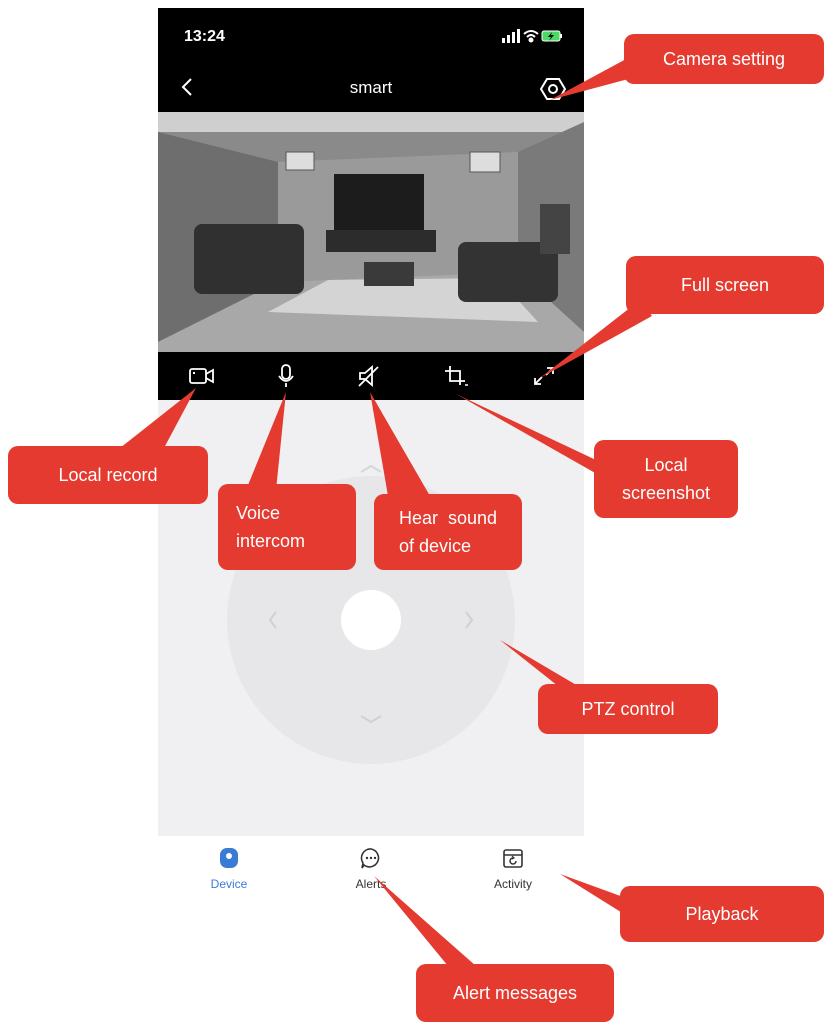 The height and width of the screenshot is (1022, 824). I want to click on nav-bar: smart, so click(371, 89).